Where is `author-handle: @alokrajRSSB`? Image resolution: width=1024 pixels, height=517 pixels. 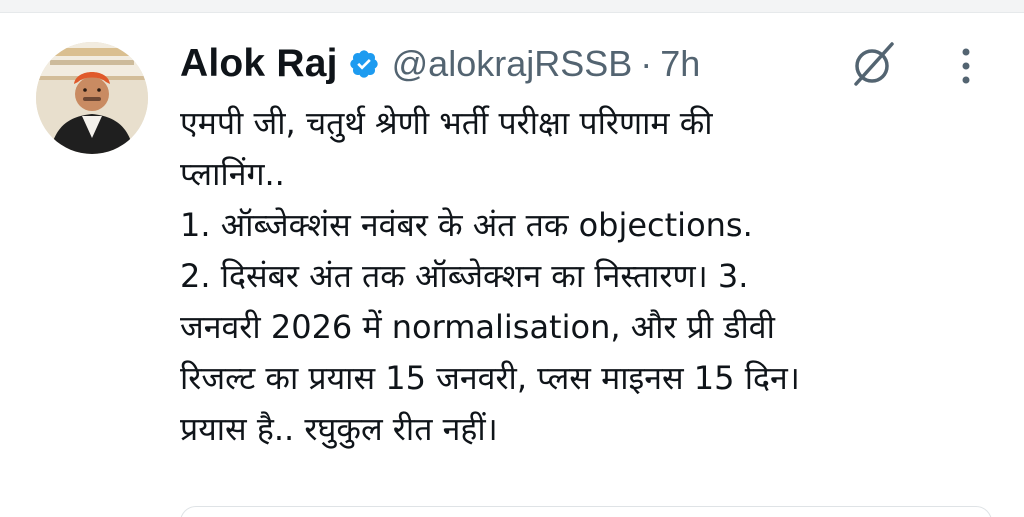
author-handle: @alokrajRSSB is located at coordinates (512, 64).